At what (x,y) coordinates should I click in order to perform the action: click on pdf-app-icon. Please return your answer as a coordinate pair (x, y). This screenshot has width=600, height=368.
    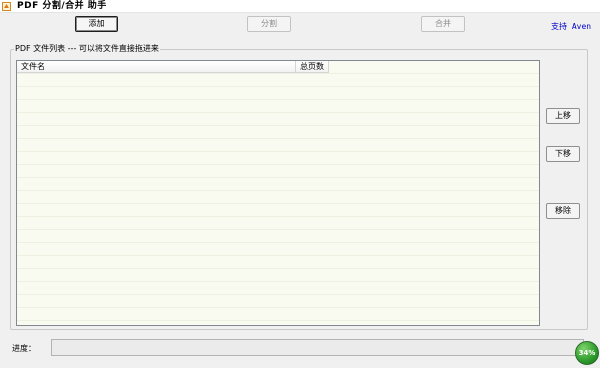
    Looking at the image, I should click on (6, 6).